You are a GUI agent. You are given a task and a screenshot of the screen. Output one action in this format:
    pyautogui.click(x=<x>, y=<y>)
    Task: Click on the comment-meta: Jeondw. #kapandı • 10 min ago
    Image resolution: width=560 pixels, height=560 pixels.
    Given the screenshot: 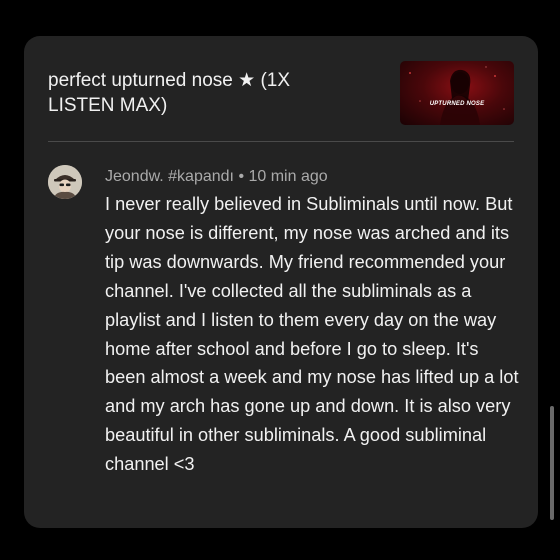 What is the action you would take?
    pyautogui.click(x=216, y=176)
    